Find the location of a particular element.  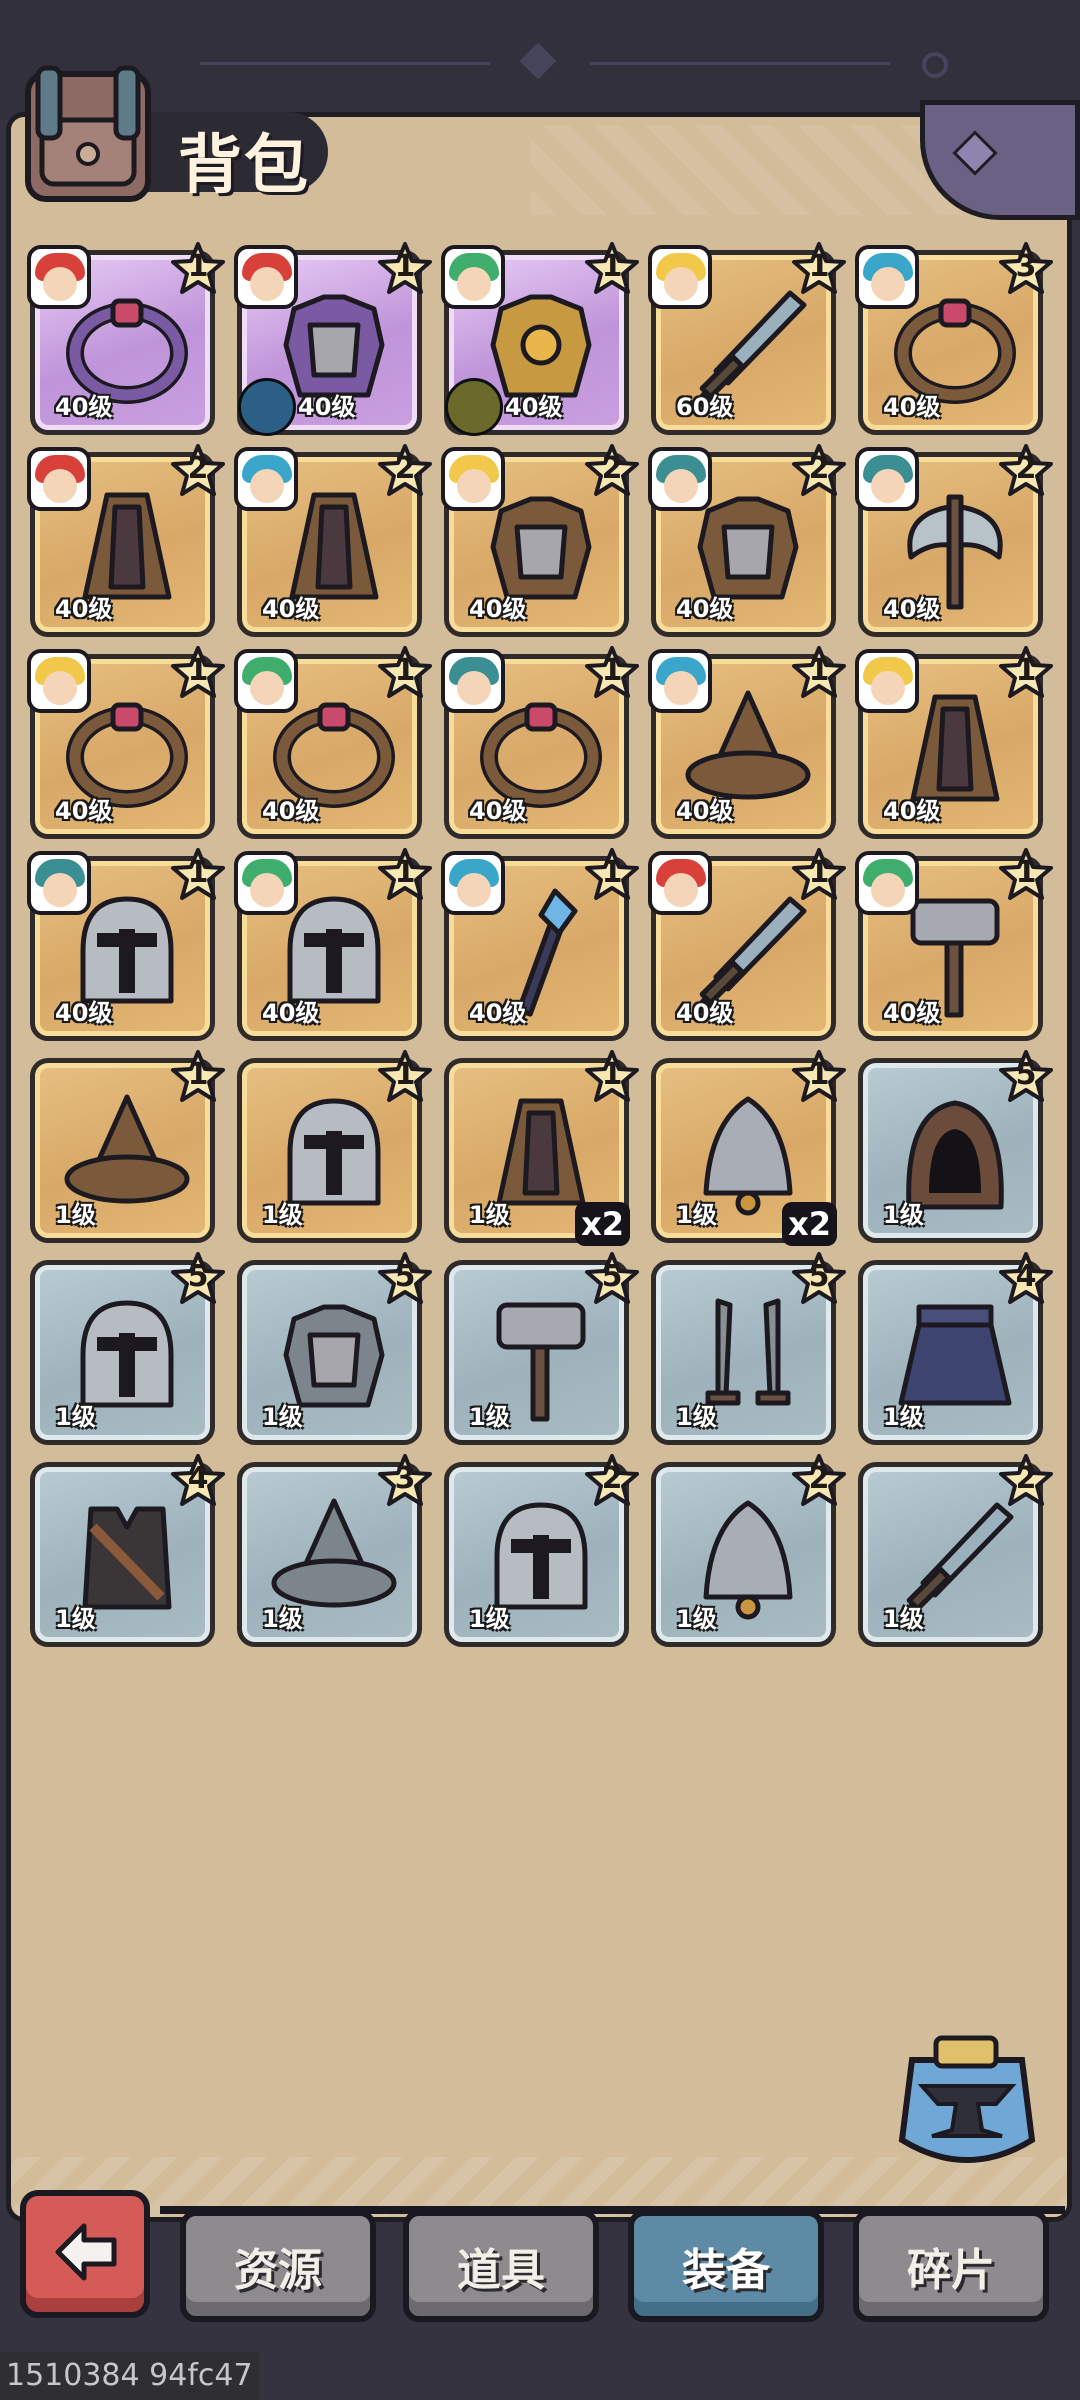

tab-equipment: 装备 is located at coordinates (726, 2266).